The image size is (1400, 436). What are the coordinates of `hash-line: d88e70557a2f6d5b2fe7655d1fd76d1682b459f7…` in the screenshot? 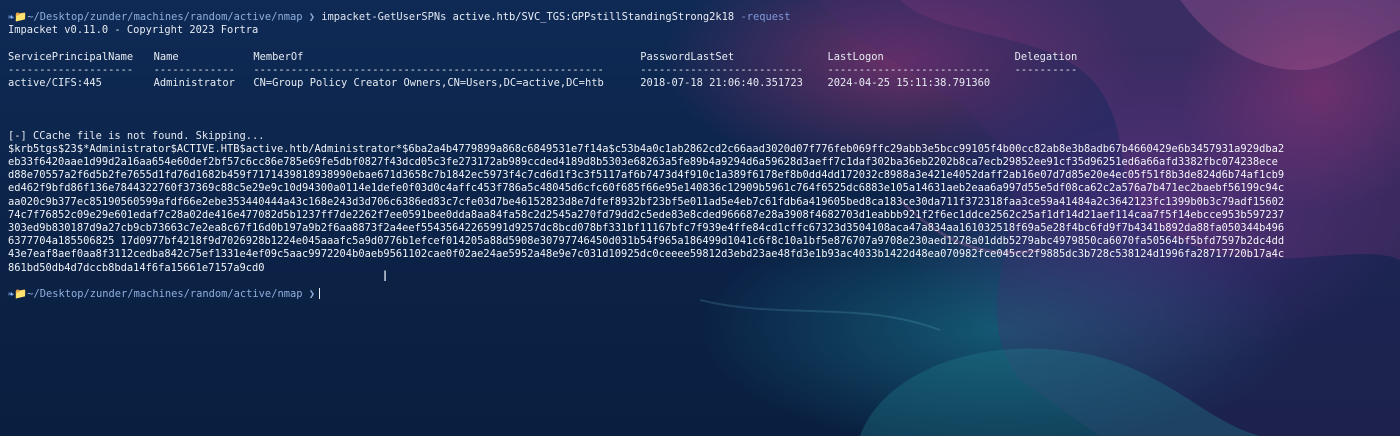 It's located at (646, 175).